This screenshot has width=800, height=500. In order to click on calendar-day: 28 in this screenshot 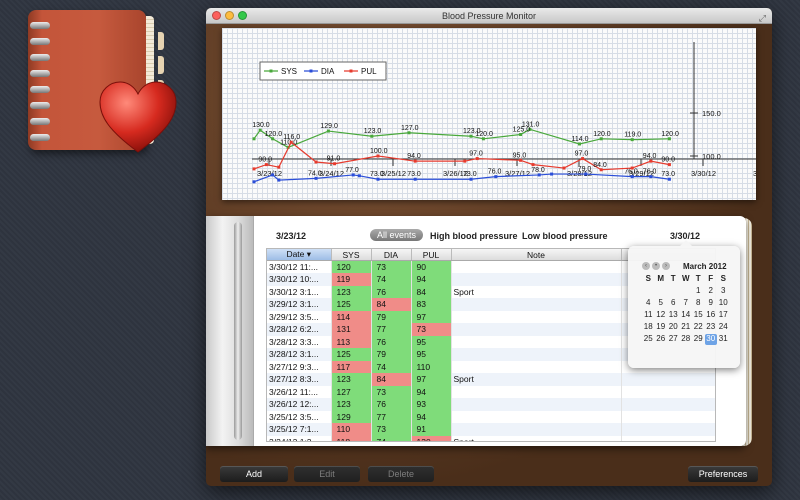, I will do `click(686, 339)`.